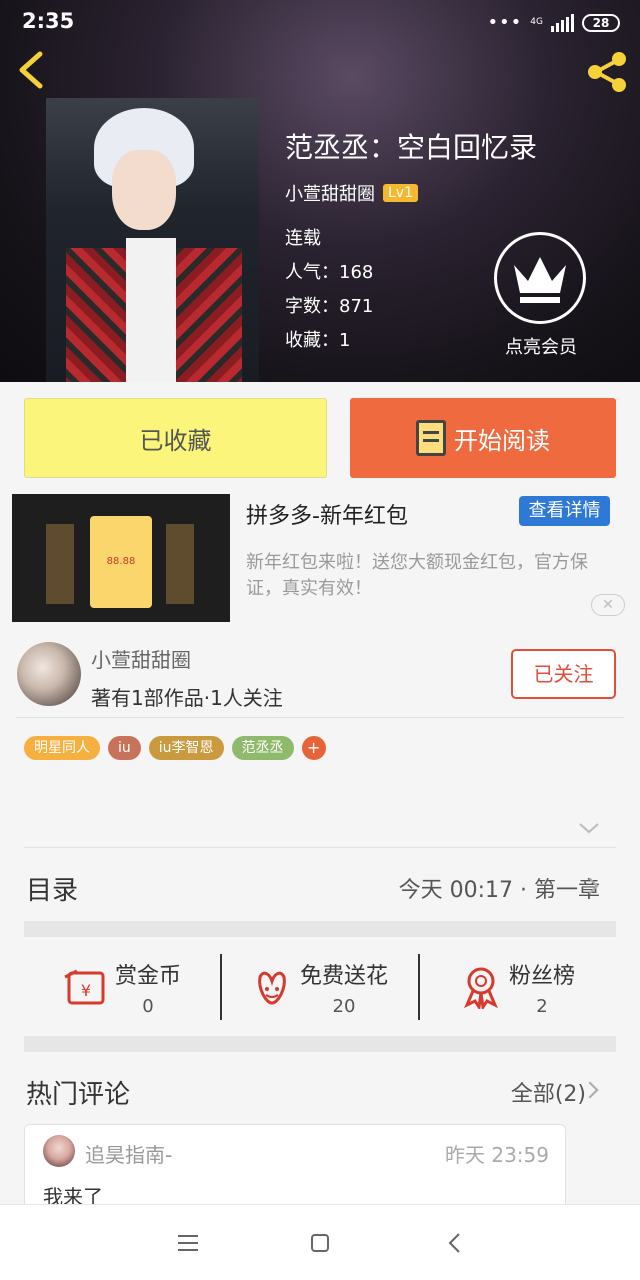 Image resolution: width=640 pixels, height=1280 pixels. Describe the element at coordinates (563, 674) in the screenshot. I see `follow-button: 已关注` at that location.